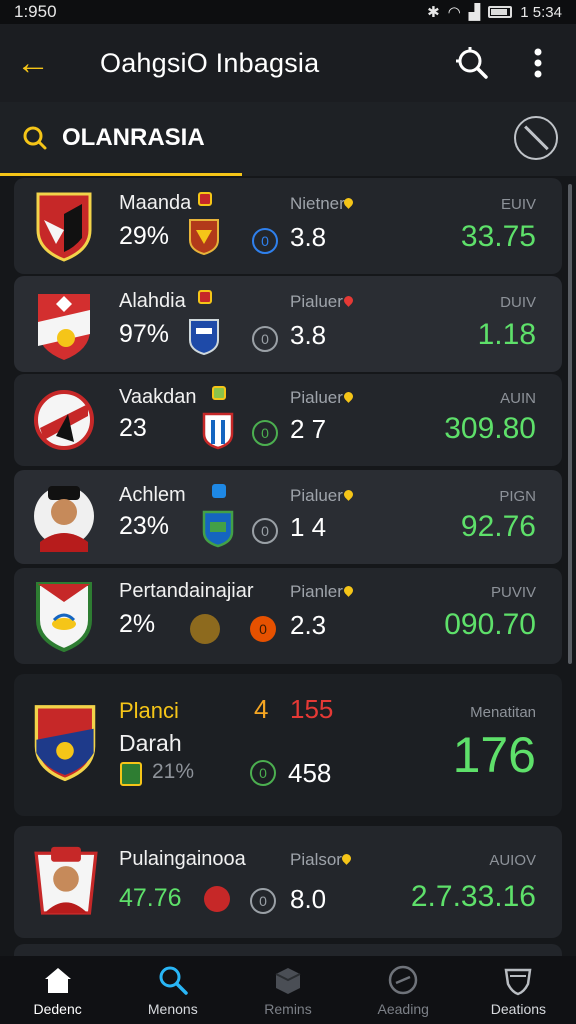 This screenshot has width=576, height=1024. I want to click on featured-value: 176, so click(494, 755).